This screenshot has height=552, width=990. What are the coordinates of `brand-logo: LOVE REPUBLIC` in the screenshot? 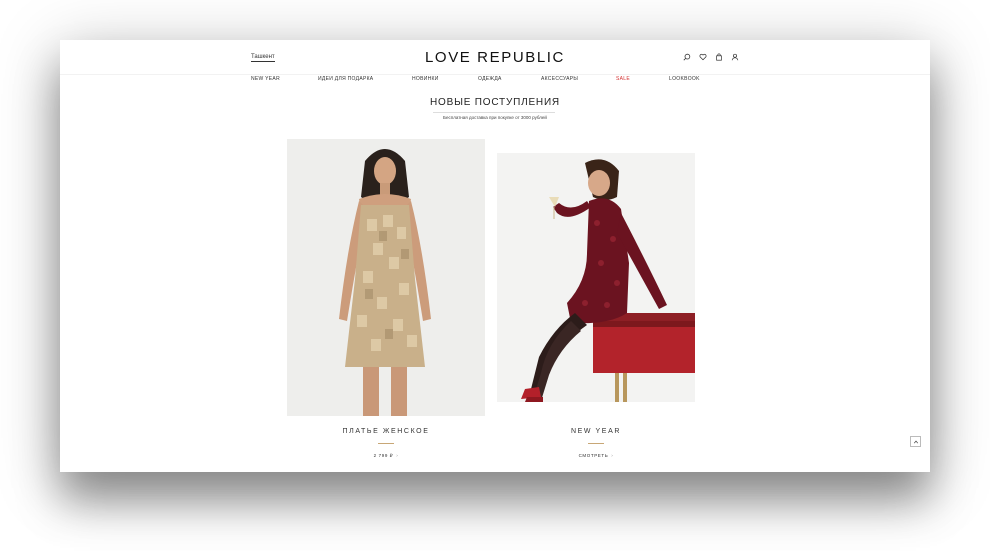 It's located at (495, 57).